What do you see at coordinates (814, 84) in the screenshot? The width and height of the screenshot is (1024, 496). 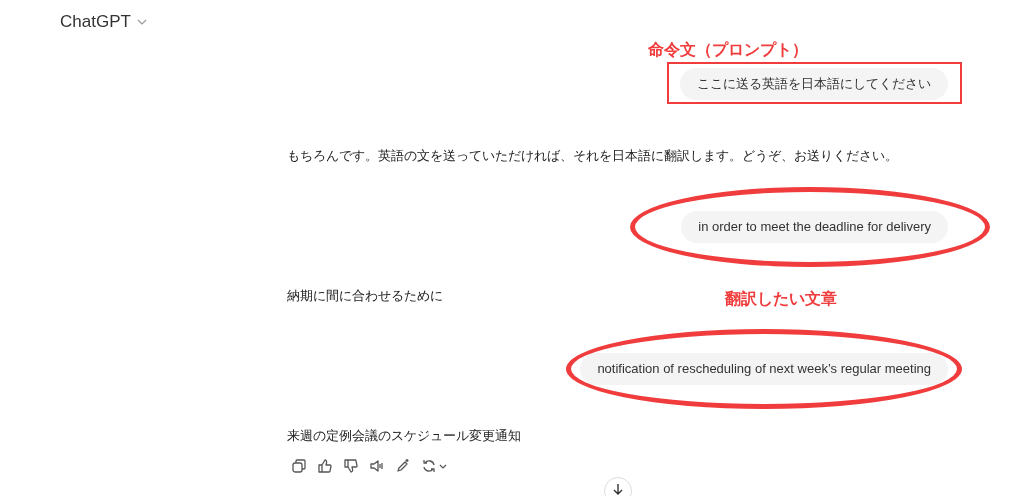 I see `user-message-bubble: ここに送る英語を日本語にしてください` at bounding box center [814, 84].